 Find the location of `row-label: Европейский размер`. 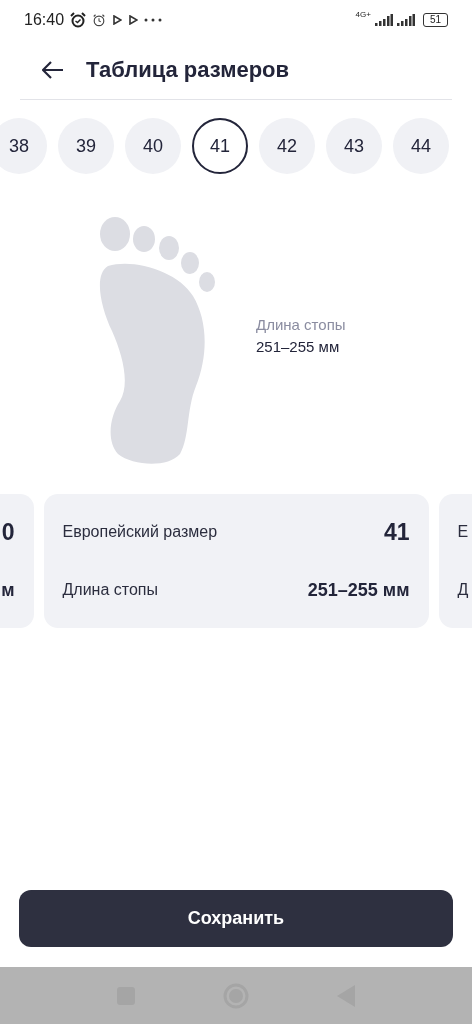

row-label: Европейский размер is located at coordinates (140, 532).